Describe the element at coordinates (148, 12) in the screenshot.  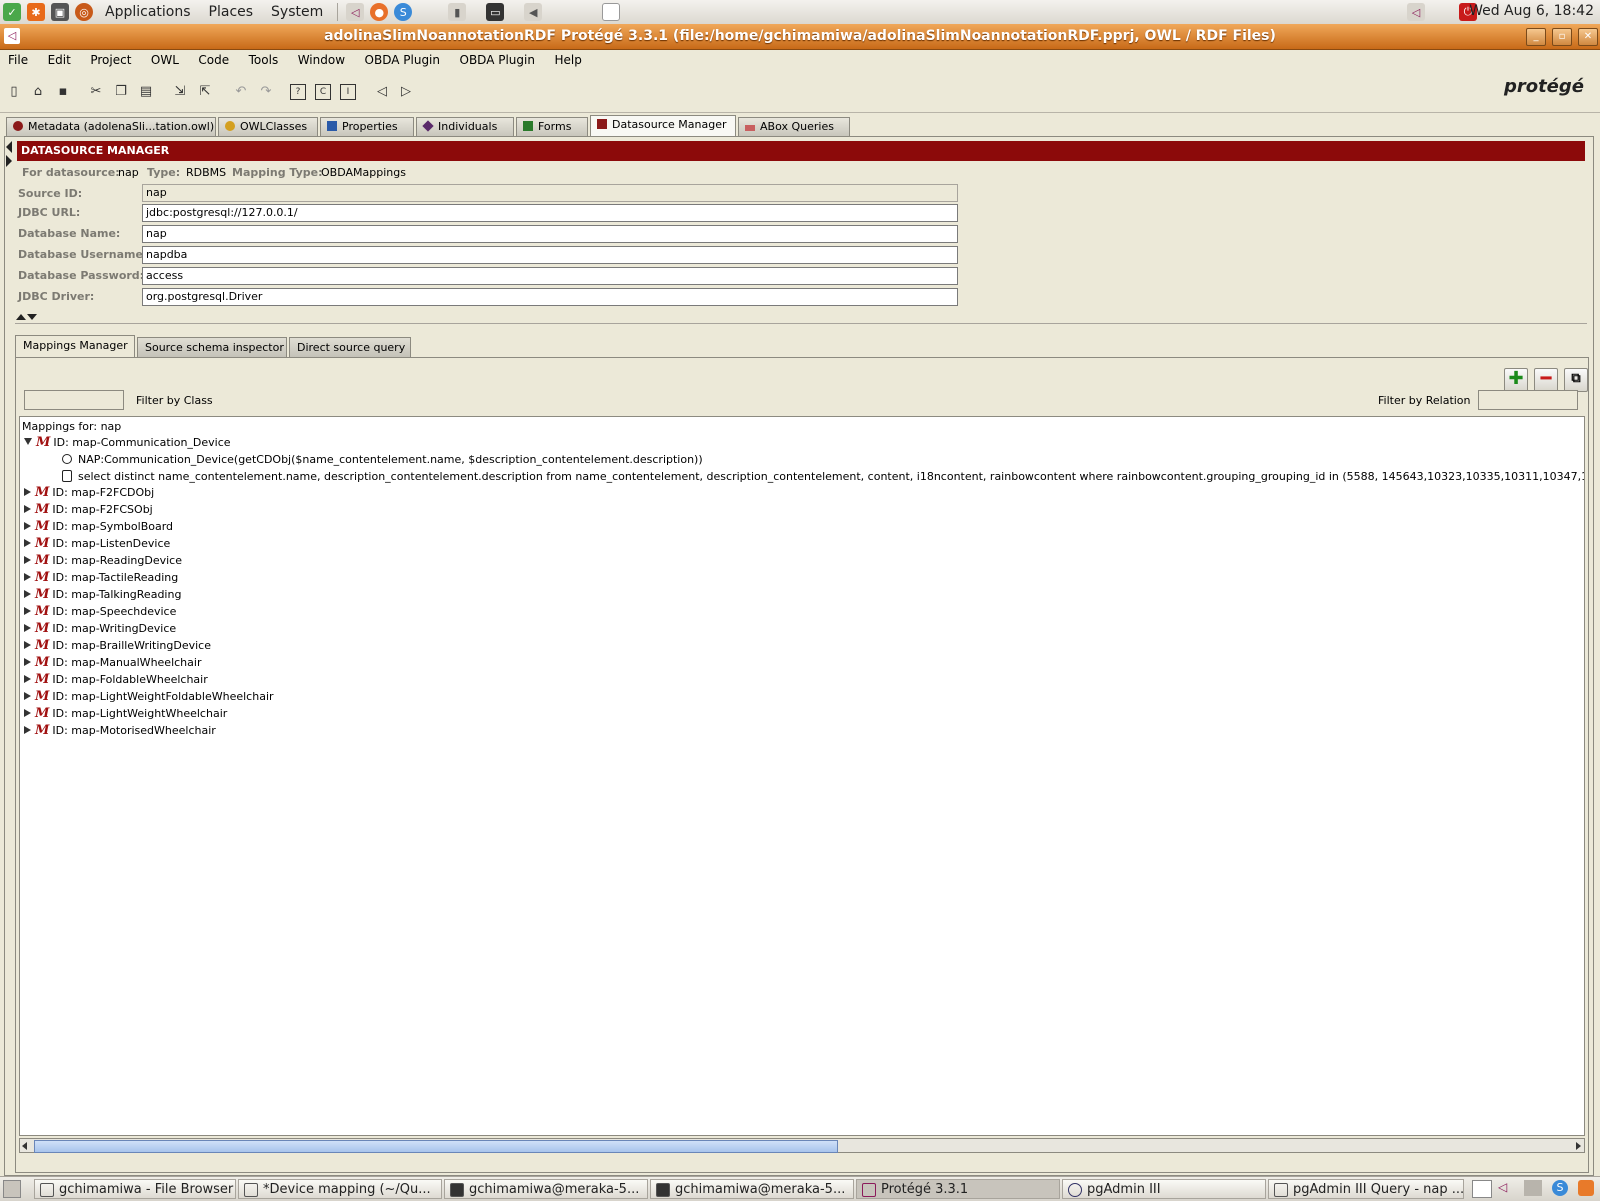
I see `menu-applications: Applications` at that location.